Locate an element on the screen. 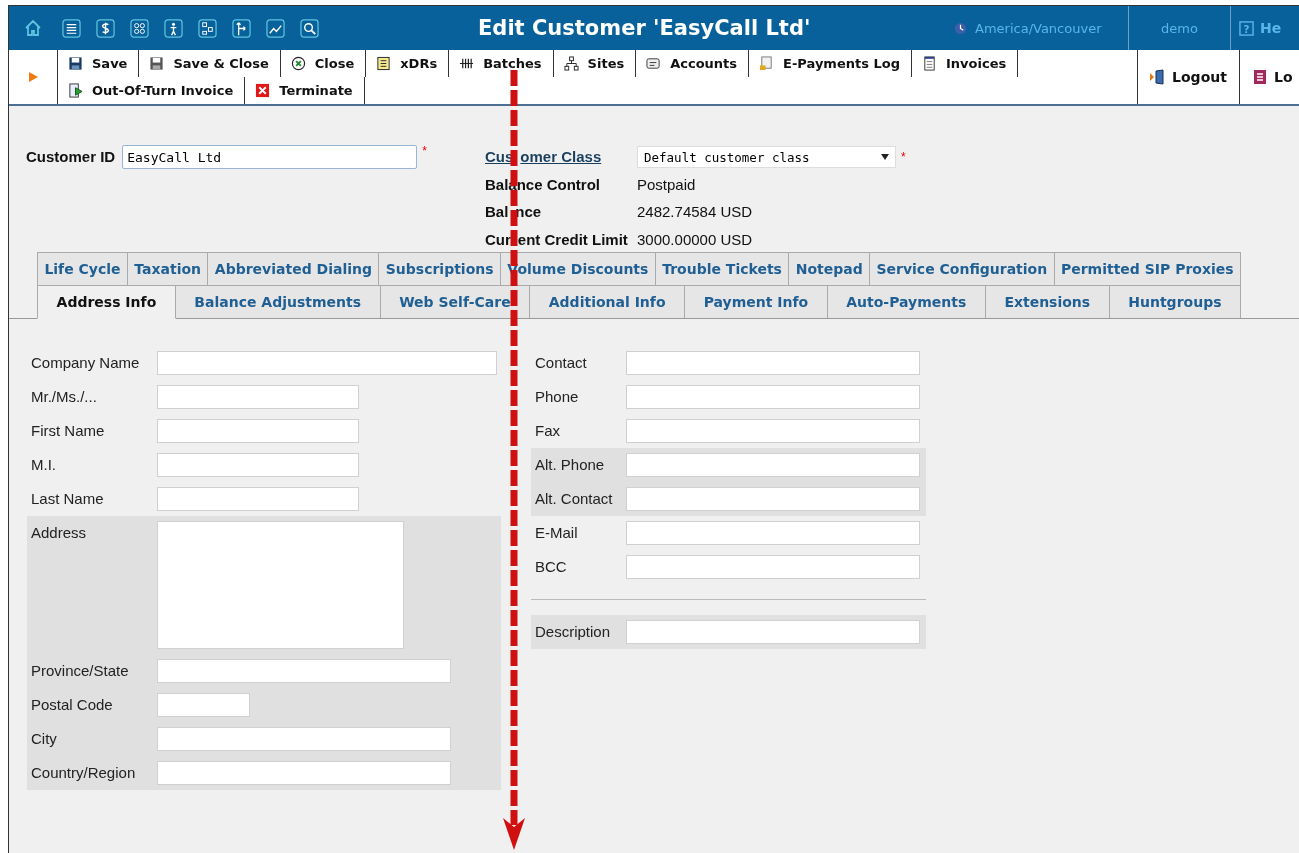 This screenshot has width=1299, height=853. field-label: Last Name is located at coordinates (68, 499).